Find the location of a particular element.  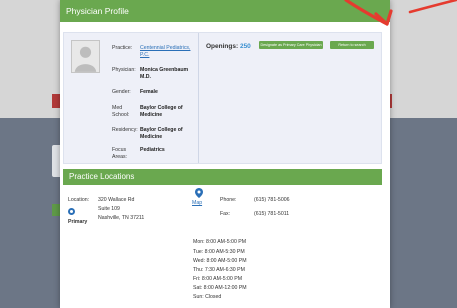

openings-count: Openings: 250 is located at coordinates (228, 46).